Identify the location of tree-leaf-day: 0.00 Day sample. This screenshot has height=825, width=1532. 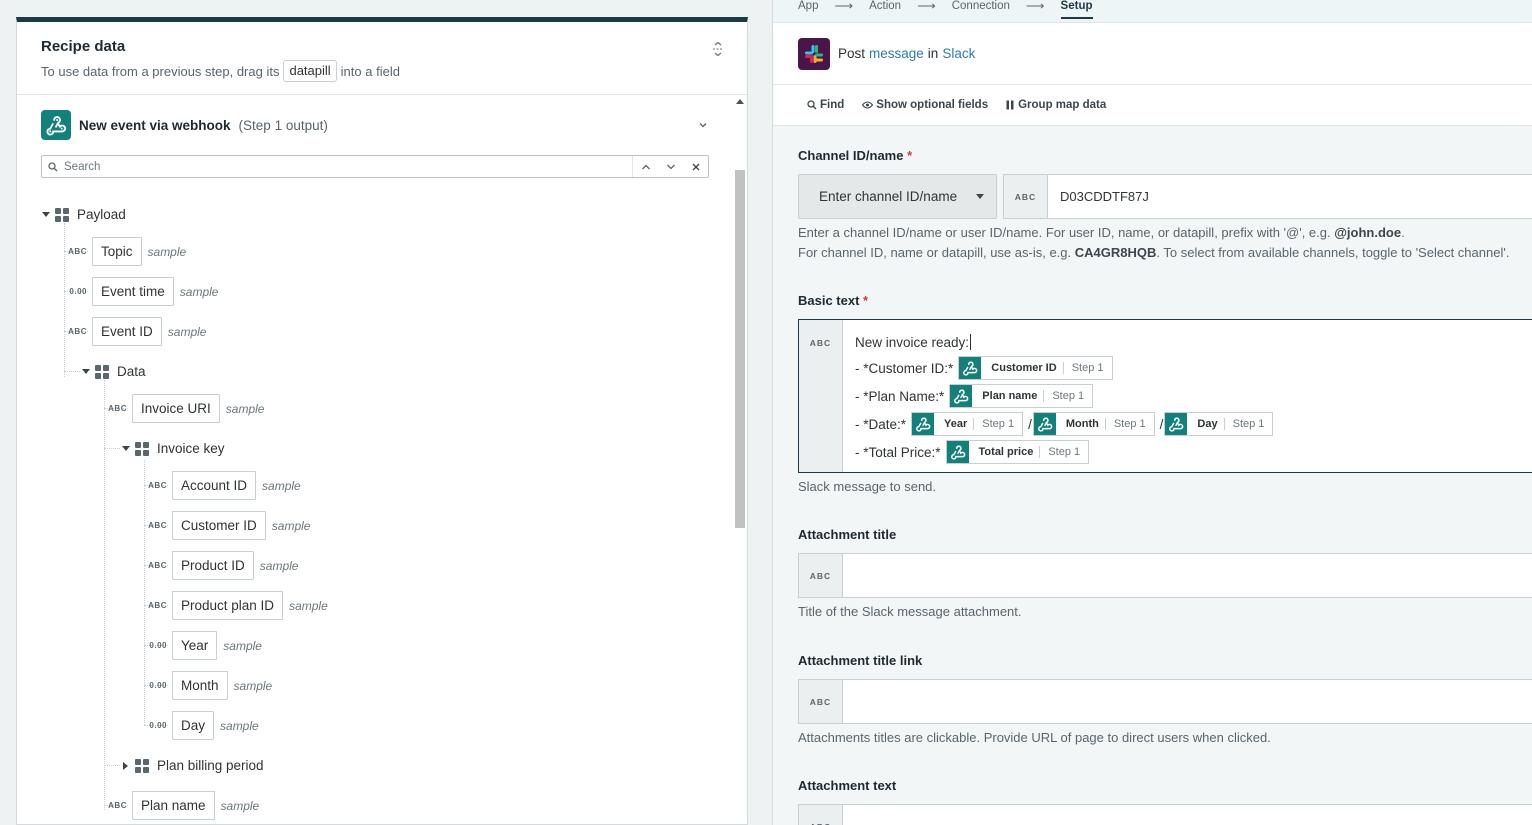
(202, 725).